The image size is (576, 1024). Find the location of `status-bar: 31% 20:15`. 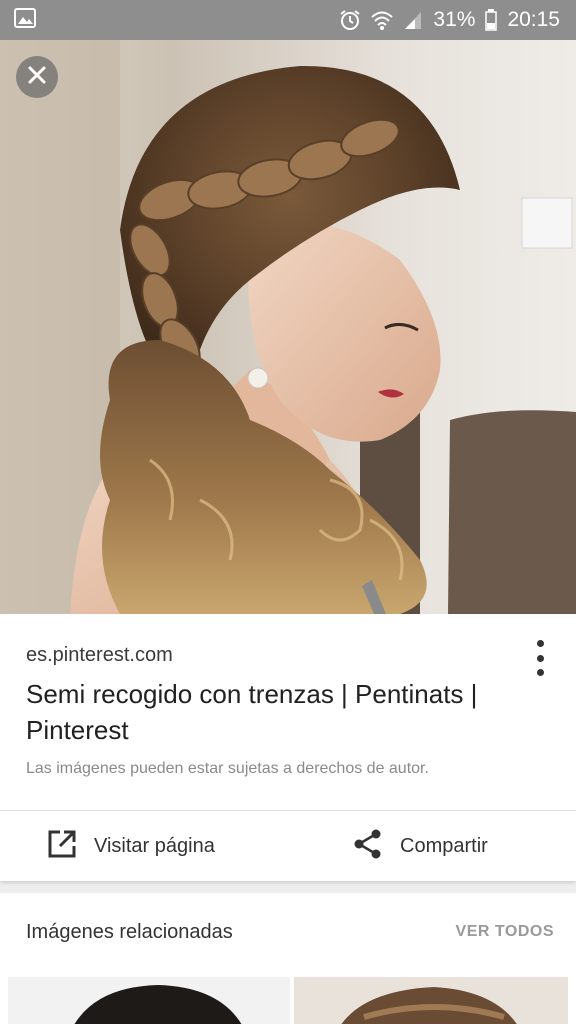

status-bar: 31% 20:15 is located at coordinates (288, 20).